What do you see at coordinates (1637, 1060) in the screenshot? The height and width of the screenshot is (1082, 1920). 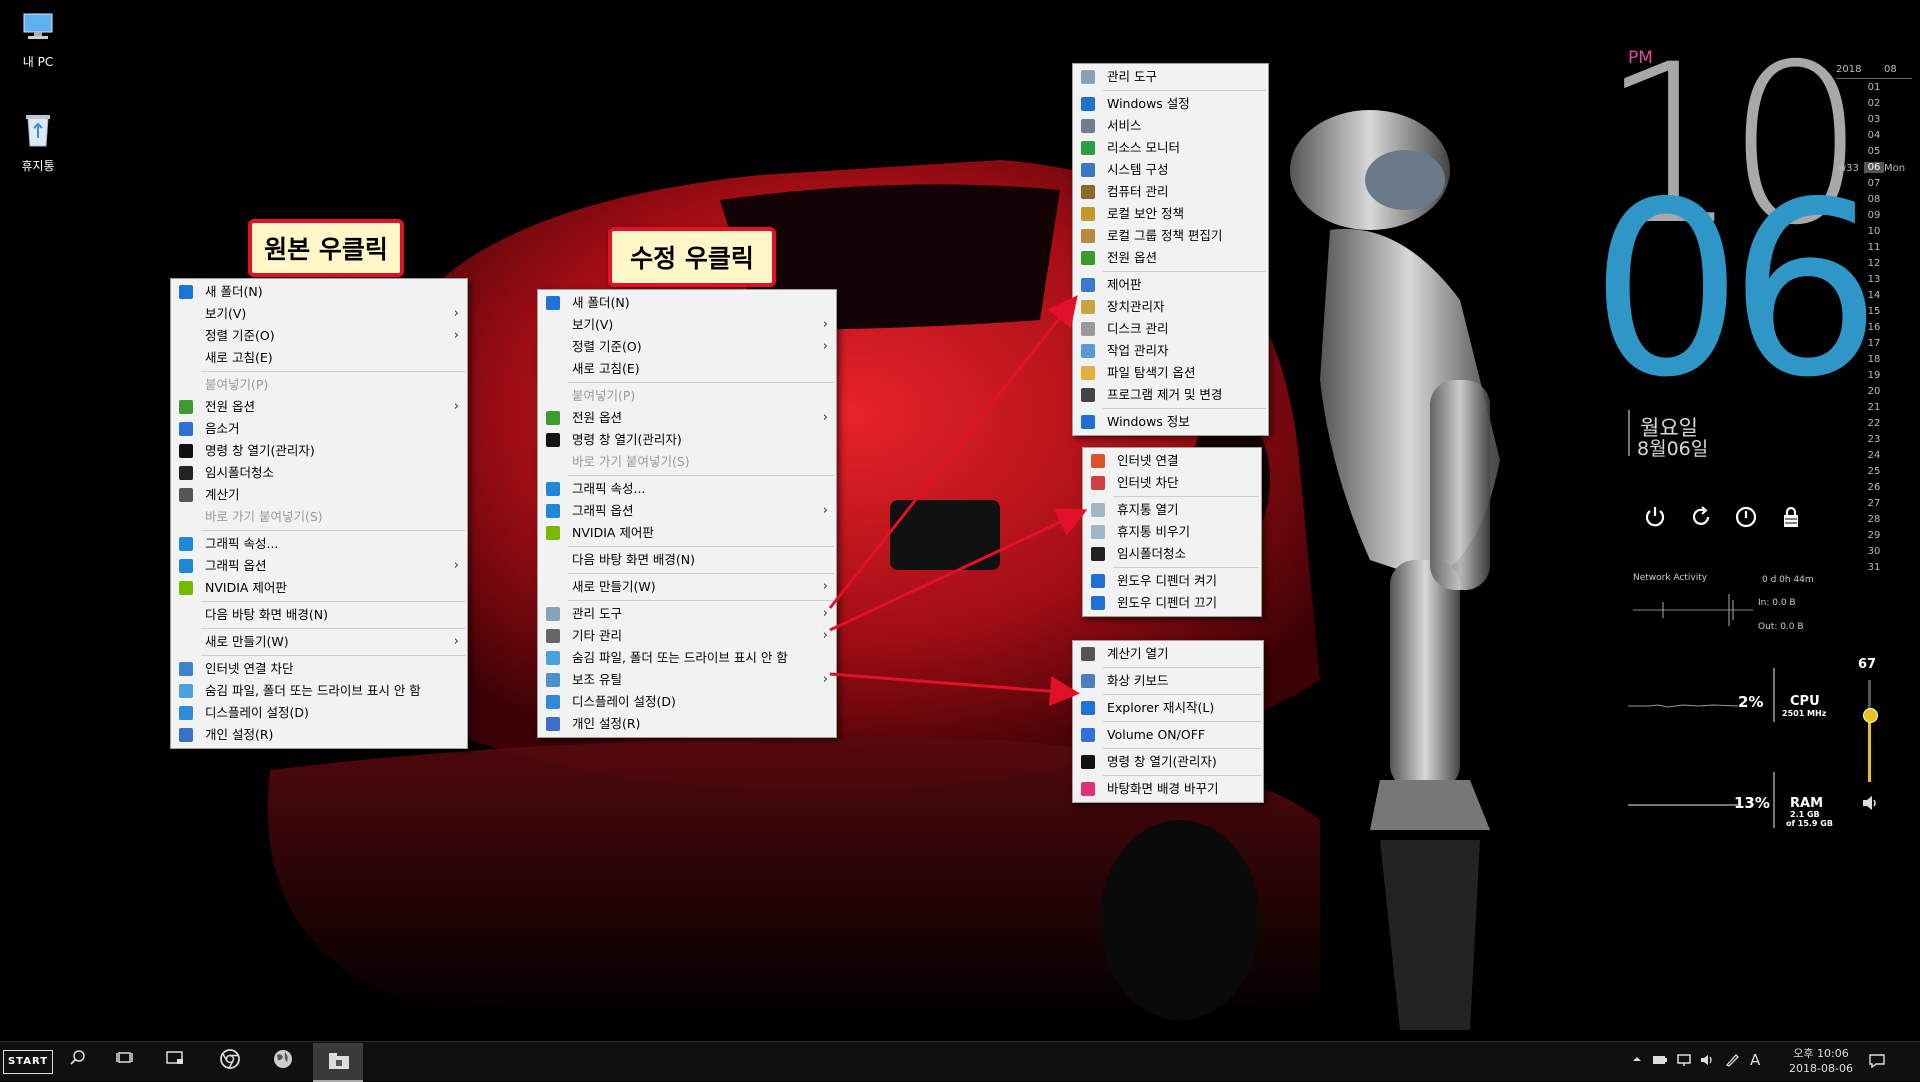 I see `tray-overflow-button` at bounding box center [1637, 1060].